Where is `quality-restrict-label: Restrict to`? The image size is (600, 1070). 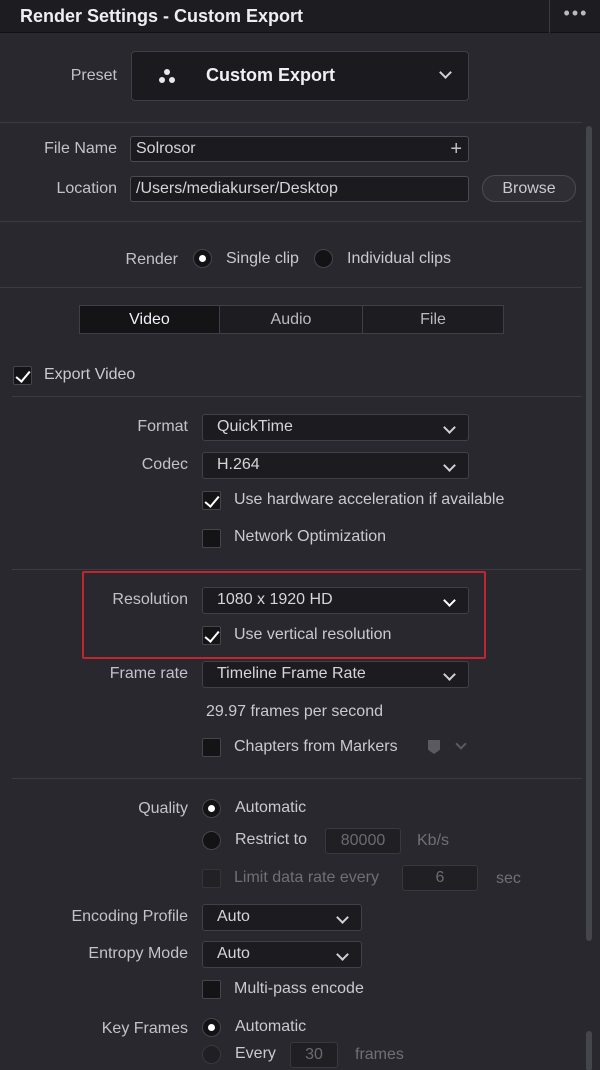 quality-restrict-label: Restrict to is located at coordinates (271, 839).